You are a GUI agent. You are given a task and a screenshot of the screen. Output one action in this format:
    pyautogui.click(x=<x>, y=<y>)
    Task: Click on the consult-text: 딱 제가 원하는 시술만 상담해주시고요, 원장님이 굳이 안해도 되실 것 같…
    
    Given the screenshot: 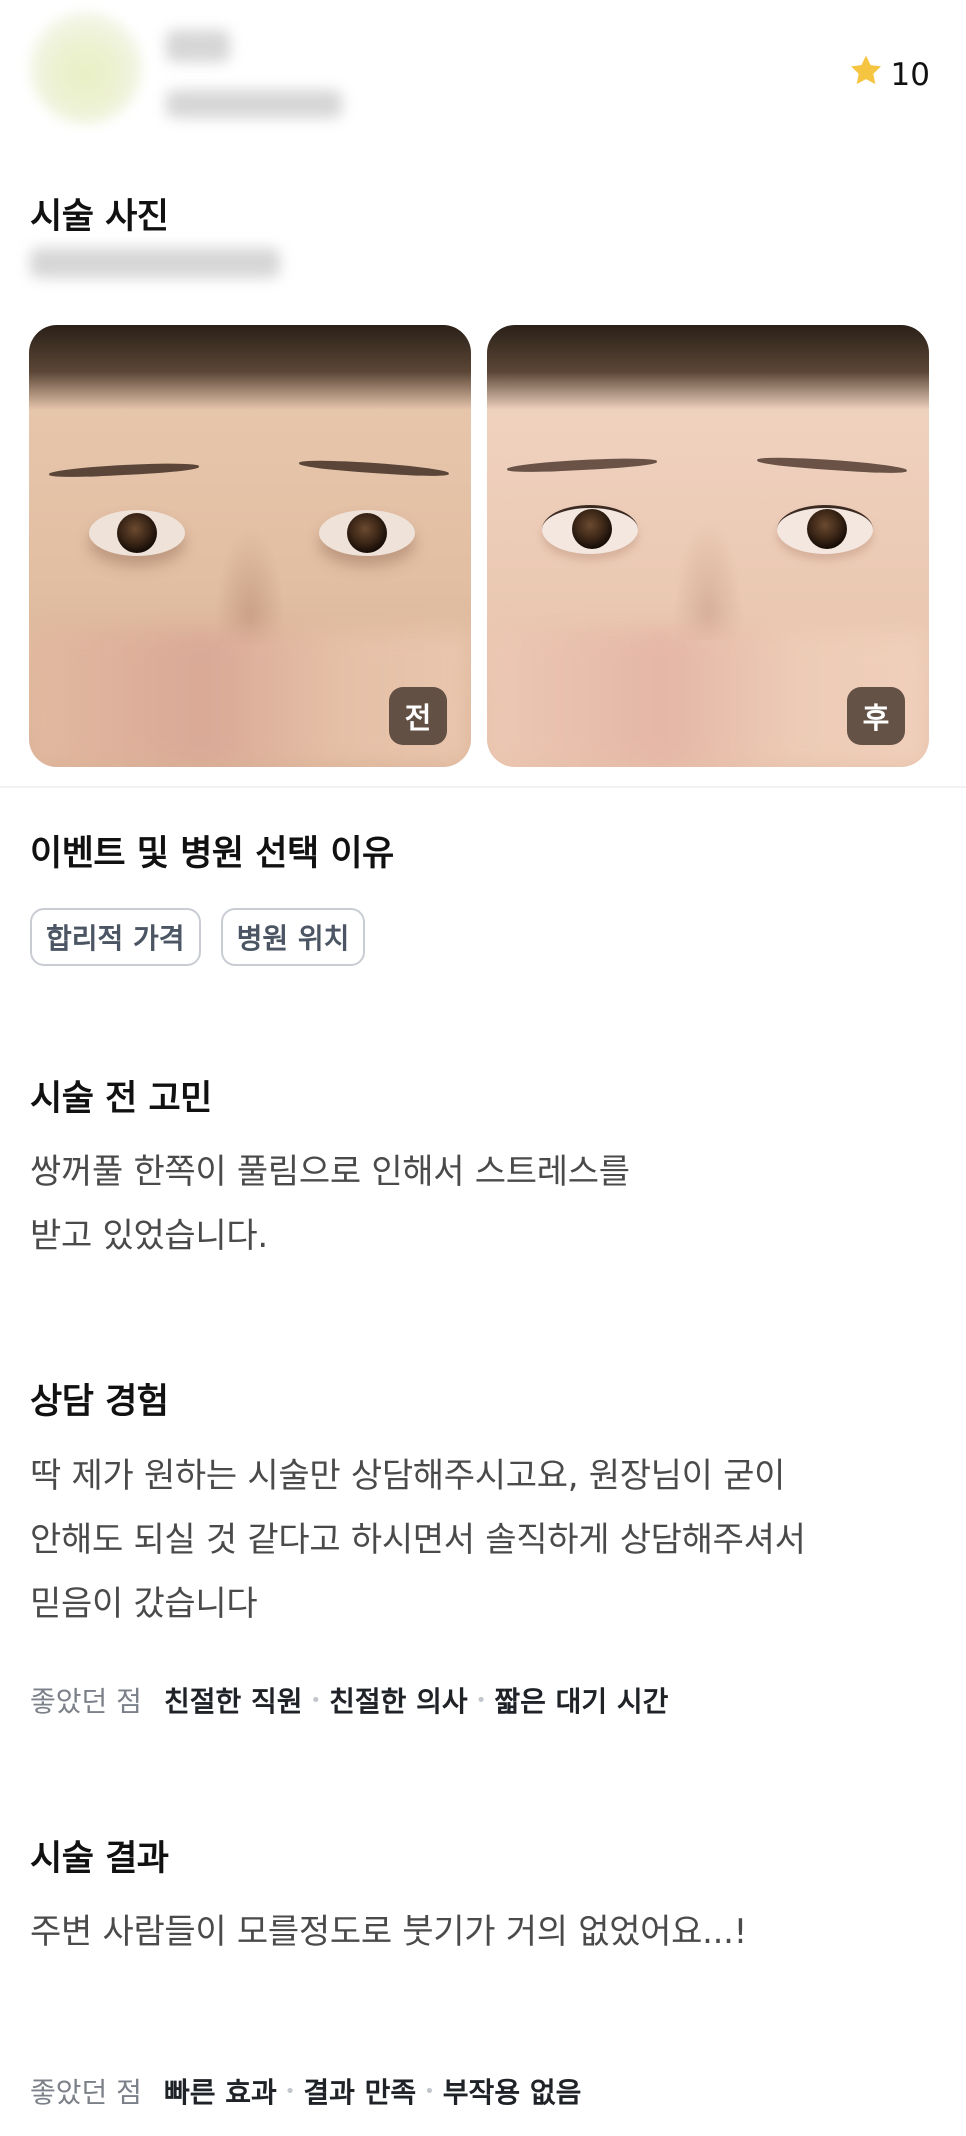 What is the action you would take?
    pyautogui.click(x=418, y=1540)
    